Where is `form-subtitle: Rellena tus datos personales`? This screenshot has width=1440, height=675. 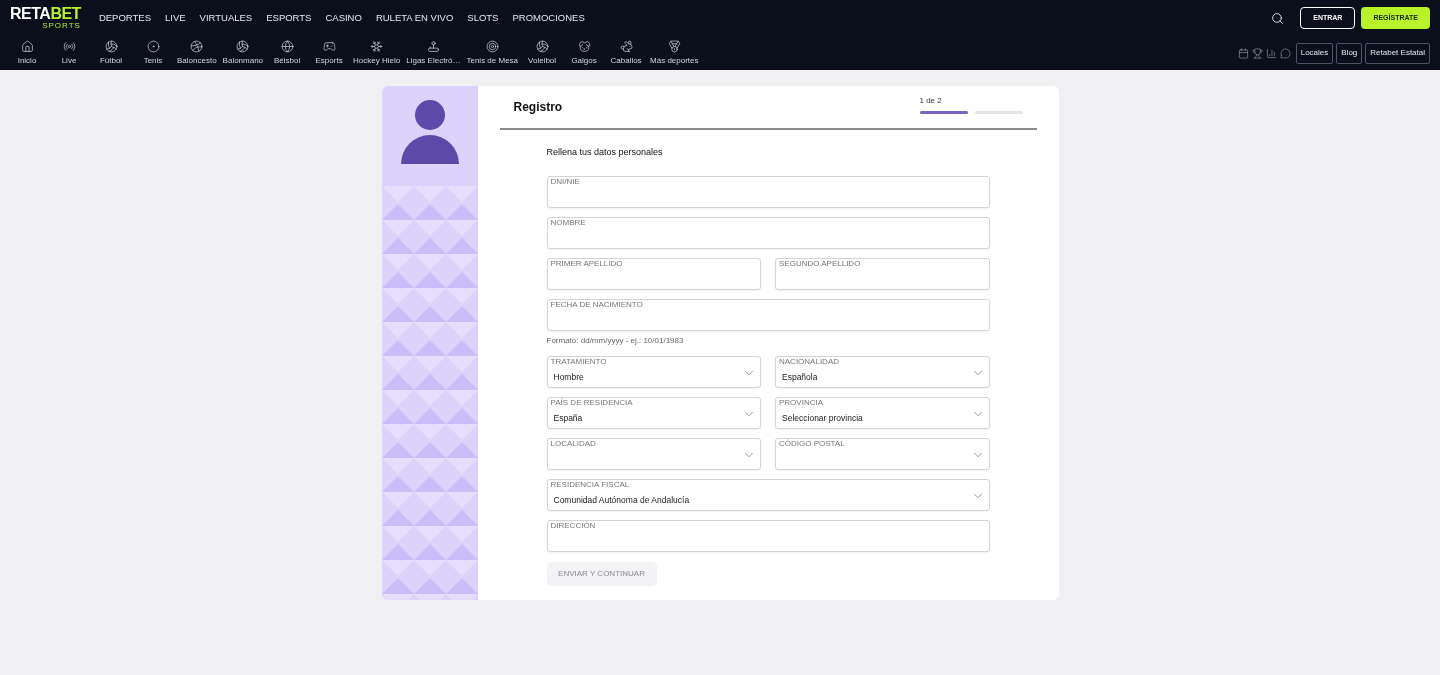 form-subtitle: Rellena tus datos personales is located at coordinates (605, 152).